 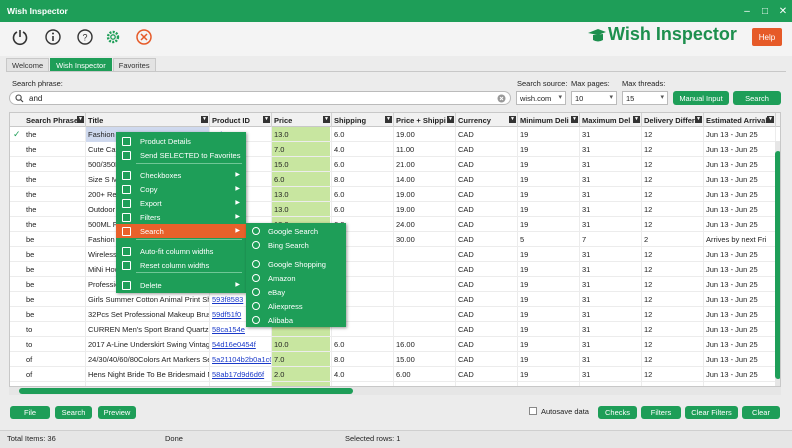 What do you see at coordinates (425, 120) in the screenshot?
I see `column-header: Price + Shippi ▼` at bounding box center [425, 120].